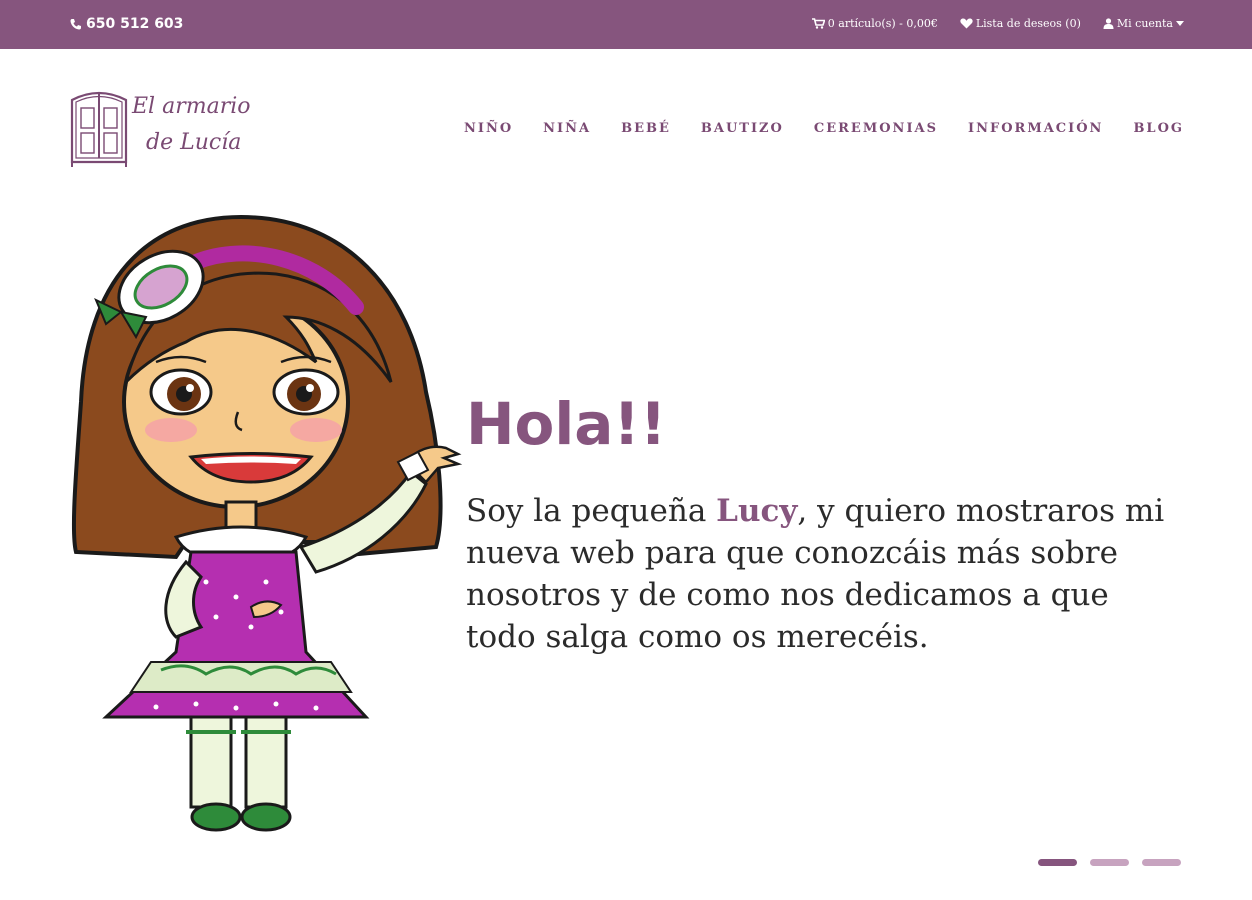  I want to click on nav-item-bebe: BEBÉ, so click(646, 128).